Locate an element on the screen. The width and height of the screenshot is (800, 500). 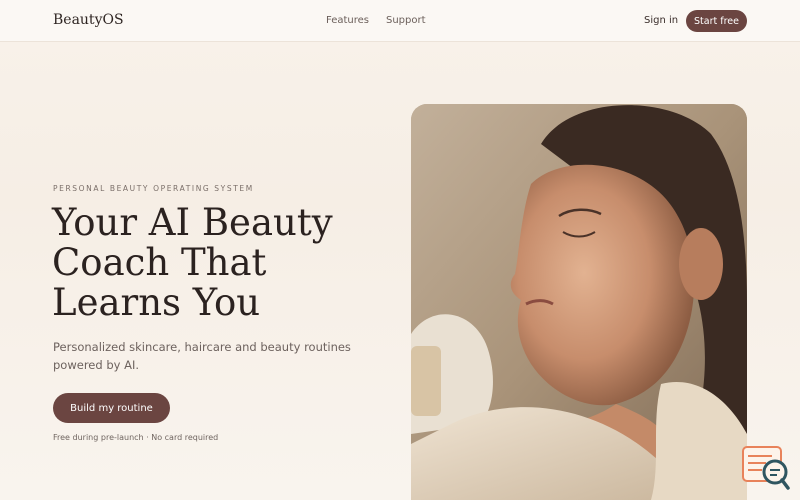
build-routine-button: Build my routine is located at coordinates (111, 408).